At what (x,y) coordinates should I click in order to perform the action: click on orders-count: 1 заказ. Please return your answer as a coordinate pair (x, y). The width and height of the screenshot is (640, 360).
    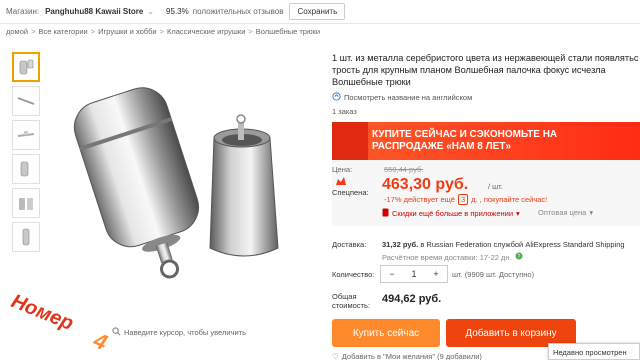
    Looking at the image, I should click on (344, 111).